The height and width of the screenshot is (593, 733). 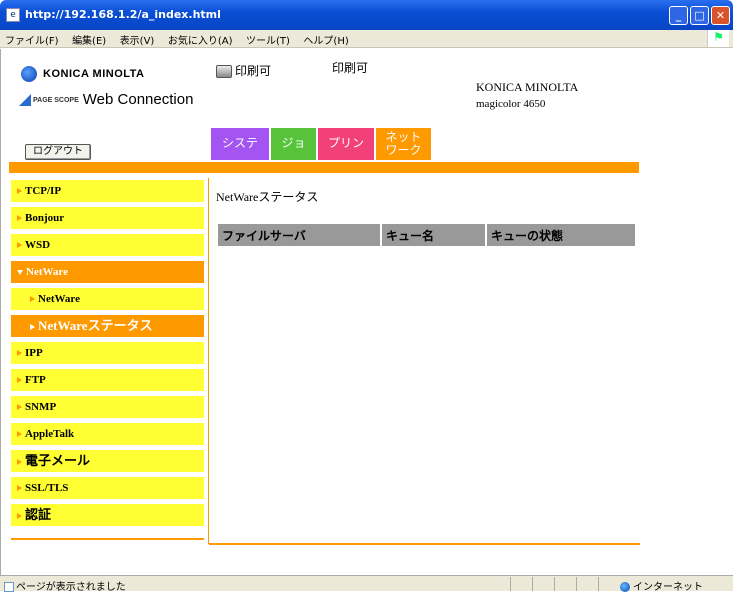 I want to click on menu-edit: 編集(E), so click(x=89, y=38).